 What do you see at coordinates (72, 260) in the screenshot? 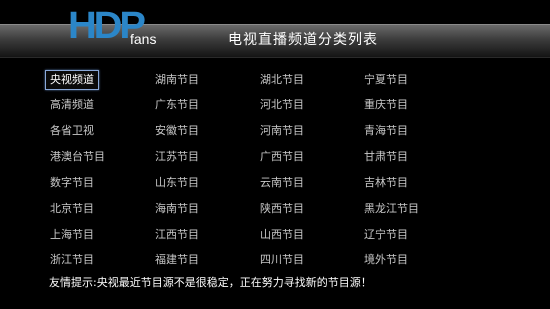
I see `category-item: 浙江节目` at bounding box center [72, 260].